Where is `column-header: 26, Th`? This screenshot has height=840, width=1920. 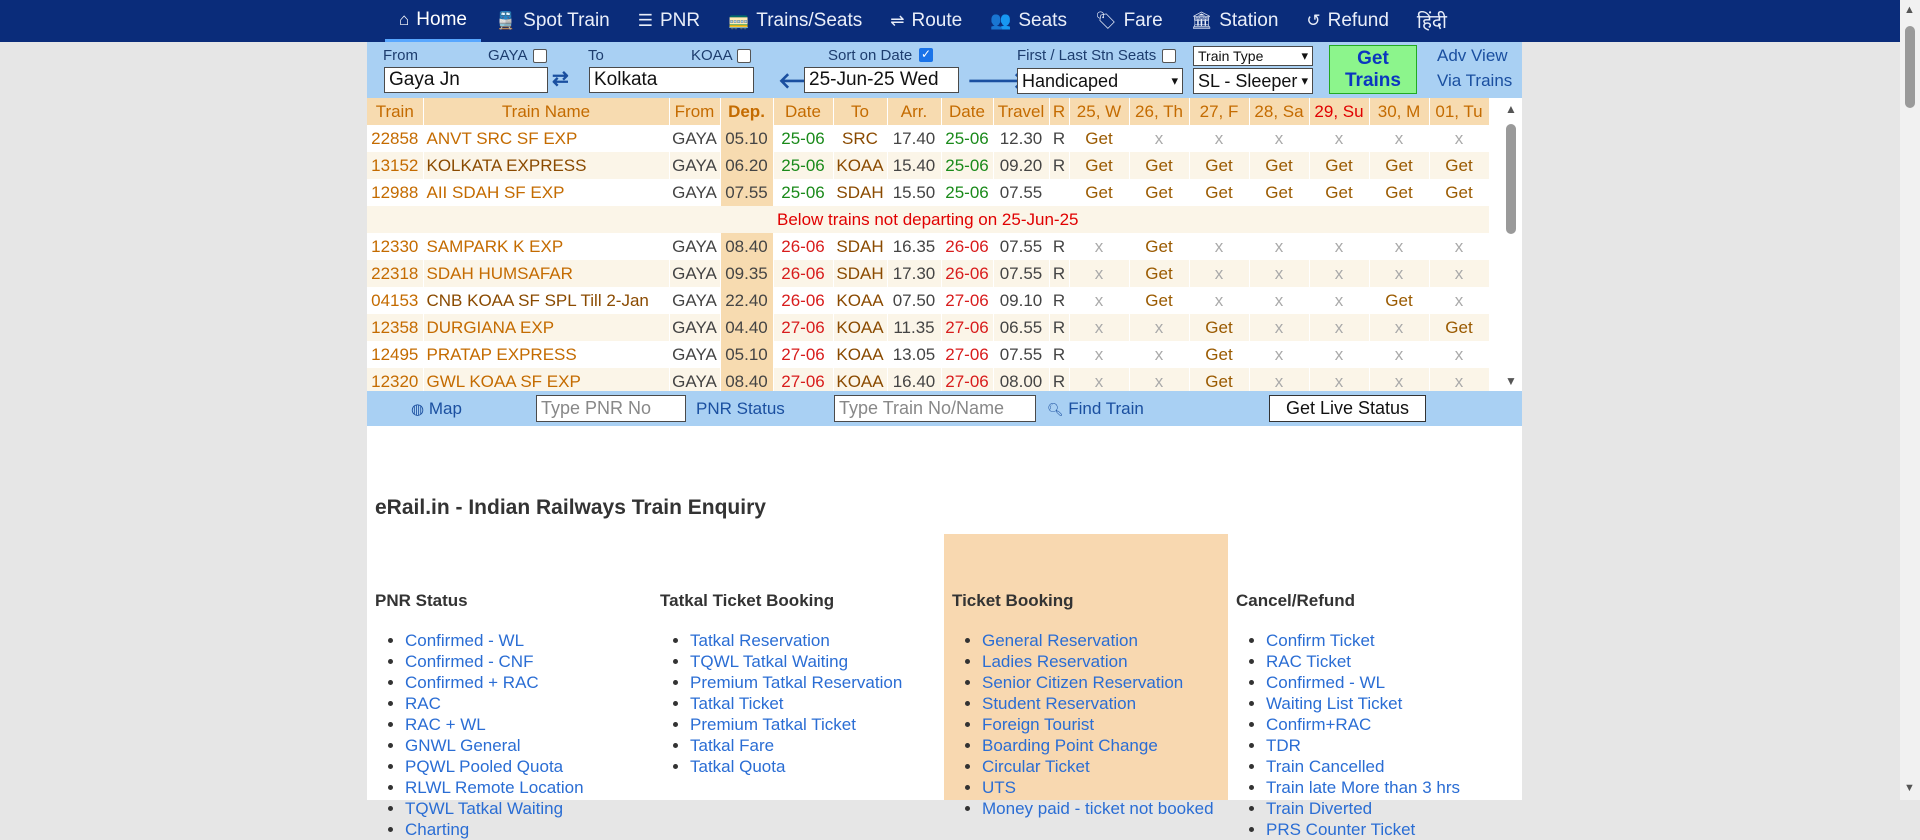 column-header: 26, Th is located at coordinates (1159, 111).